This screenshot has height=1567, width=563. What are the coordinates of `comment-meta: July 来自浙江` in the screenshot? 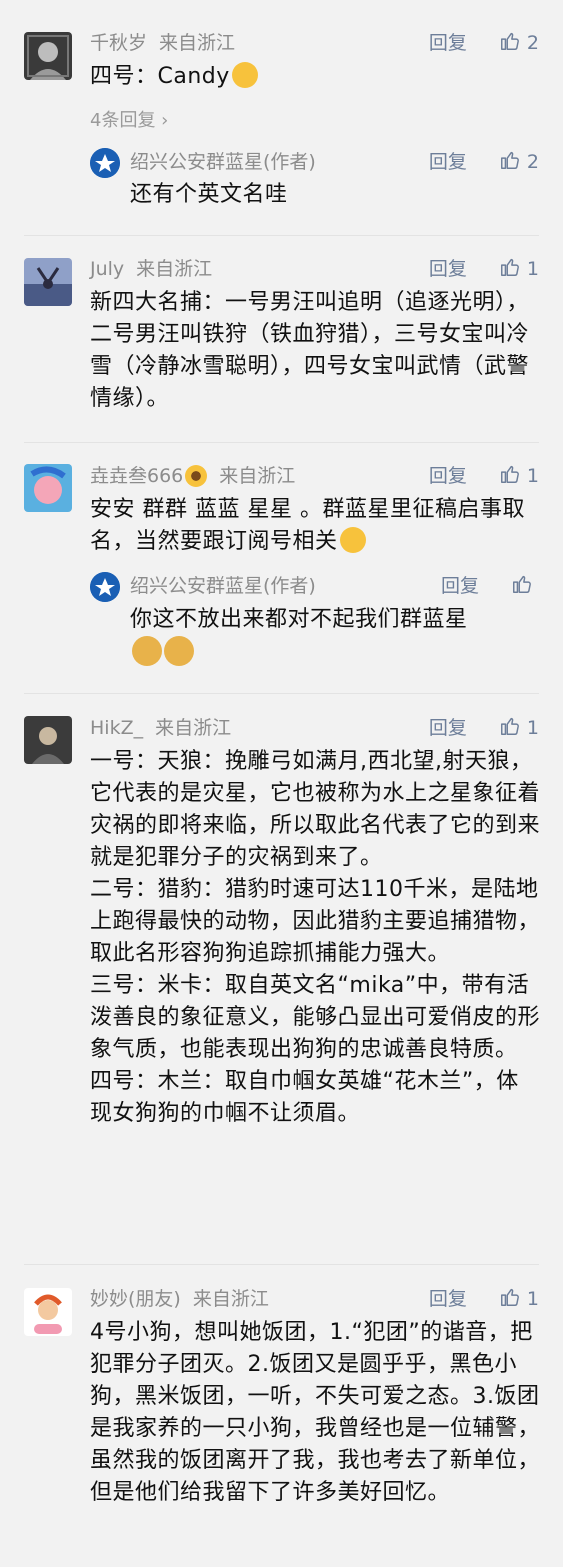 It's located at (151, 269).